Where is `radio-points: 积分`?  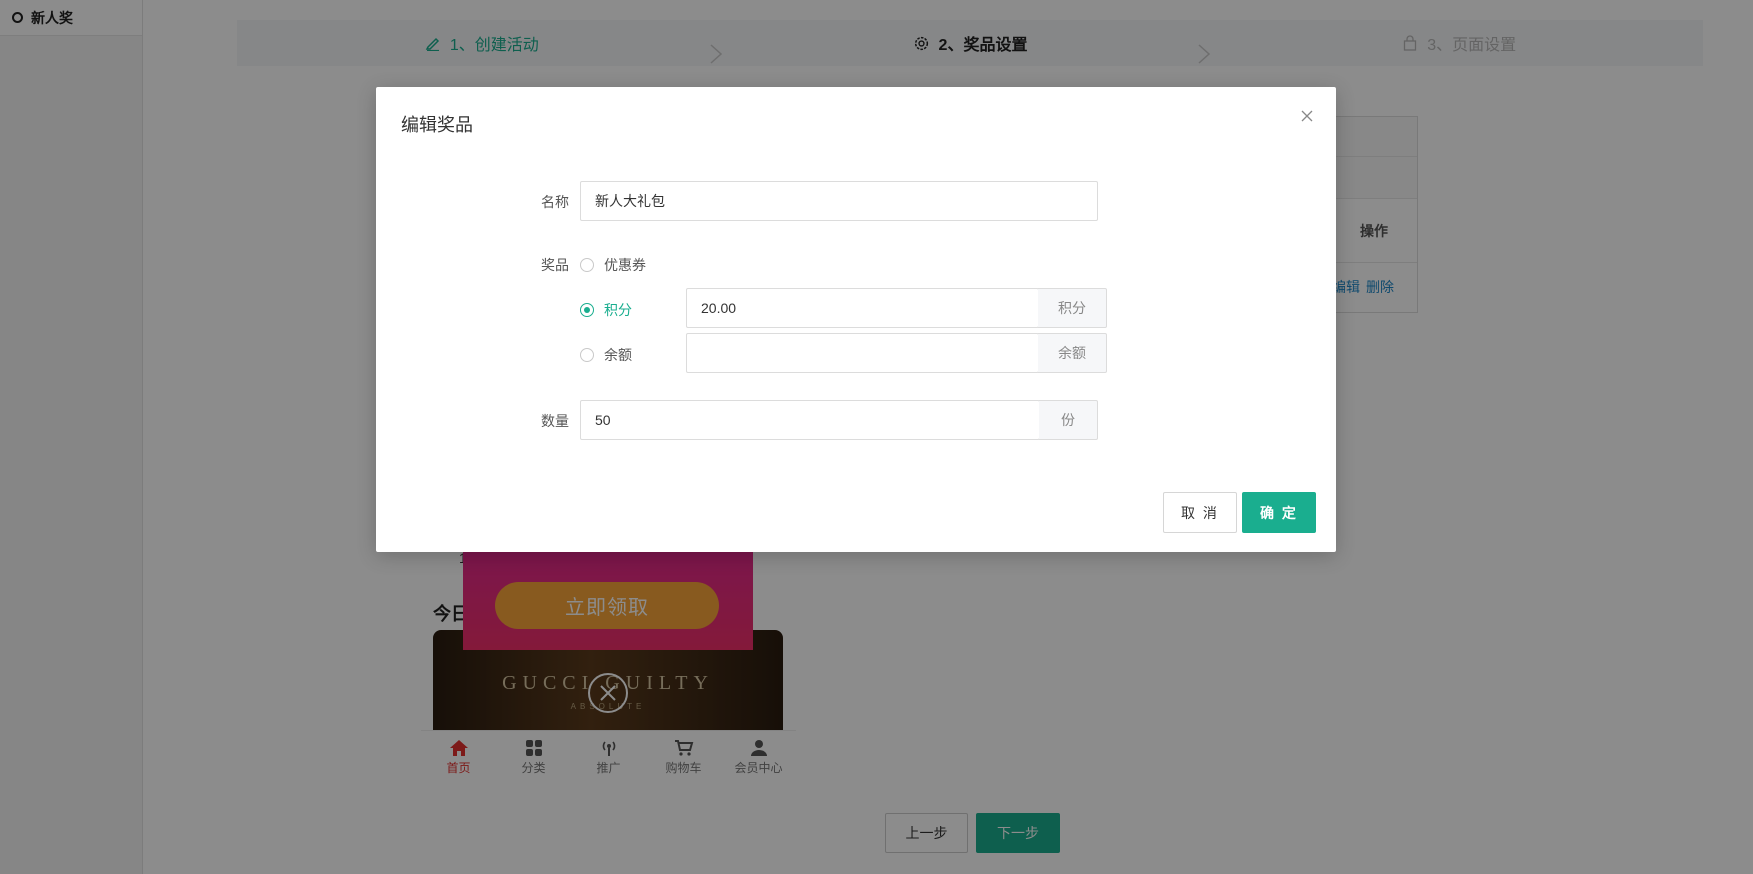 radio-points: 积分 is located at coordinates (606, 310).